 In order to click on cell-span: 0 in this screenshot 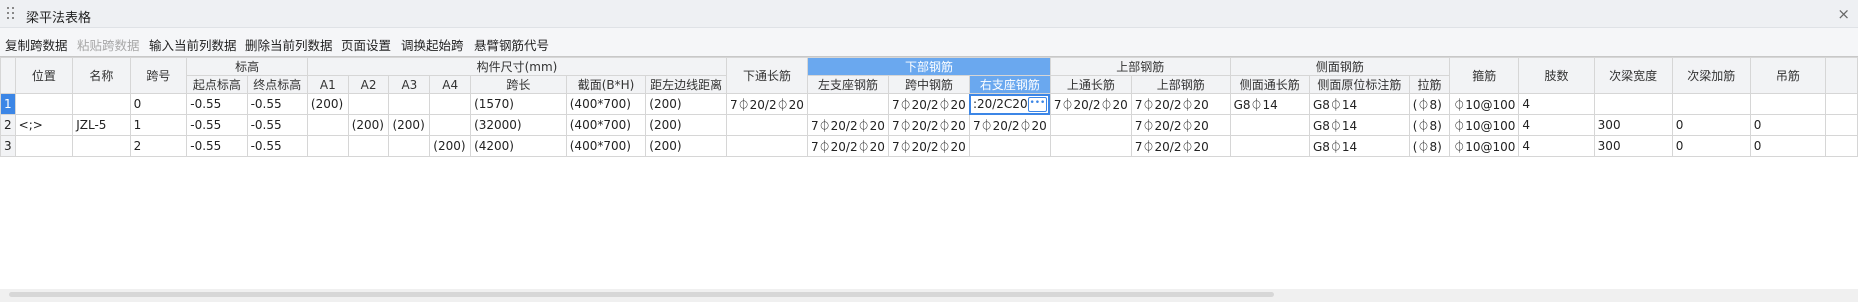, I will do `click(158, 104)`.